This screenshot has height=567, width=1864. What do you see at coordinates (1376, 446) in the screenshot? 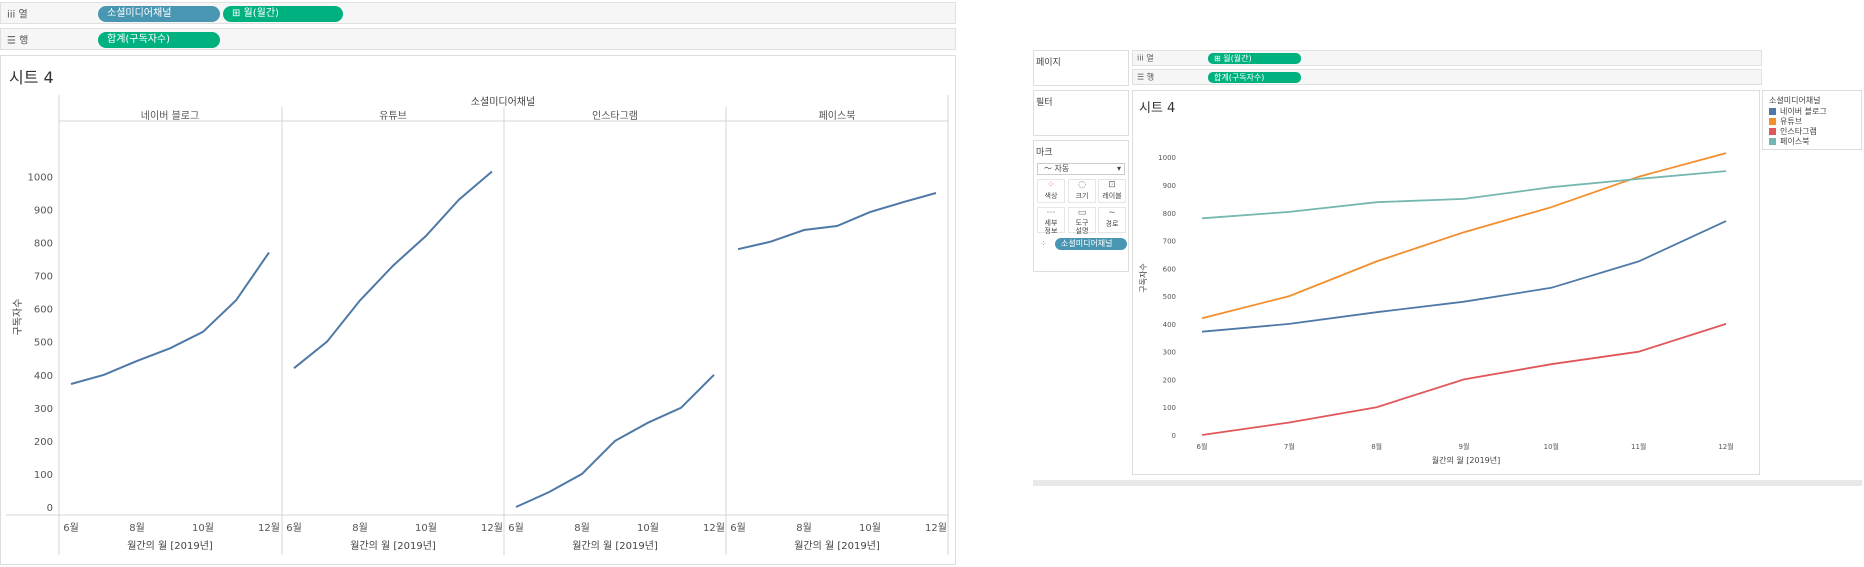
I see `right-x-tick-label: 8월` at bounding box center [1376, 446].